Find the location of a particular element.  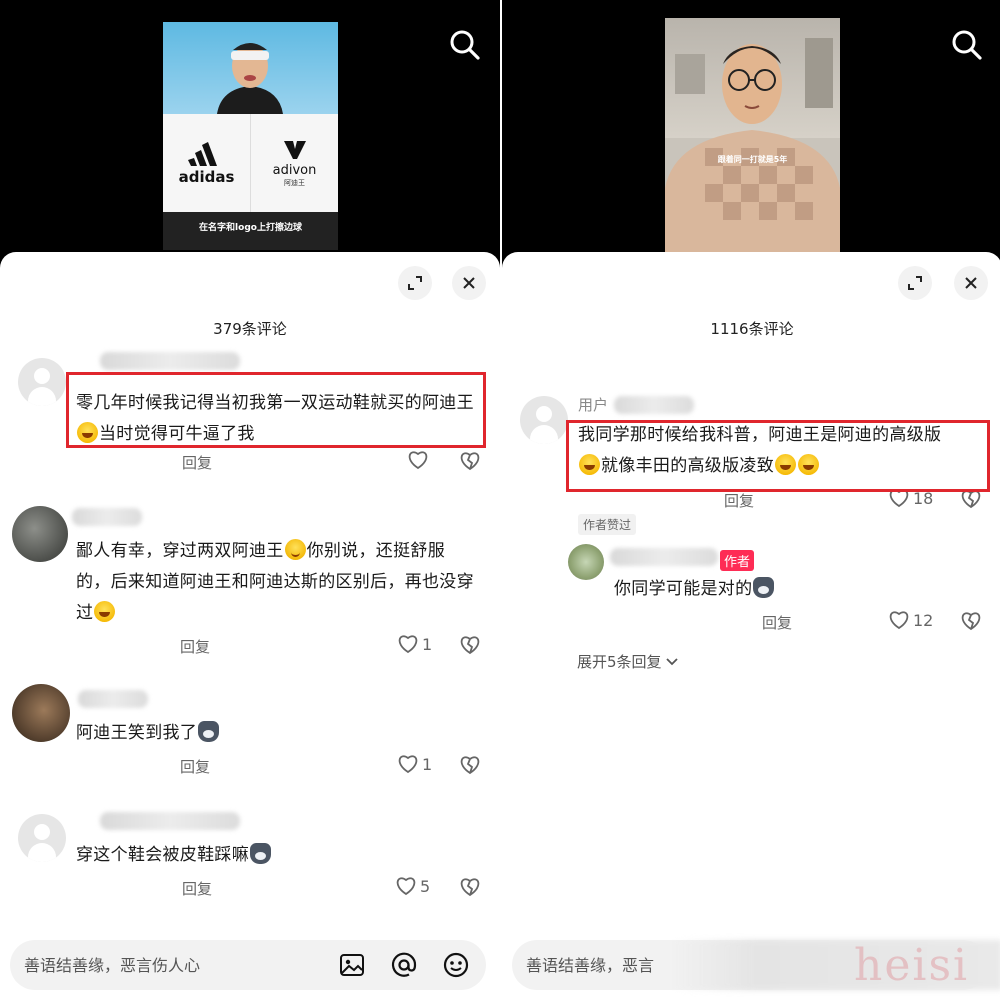

video-player: adidas adivon 阿迪王 在名字和logo上打擦边球 is located at coordinates (250, 127).